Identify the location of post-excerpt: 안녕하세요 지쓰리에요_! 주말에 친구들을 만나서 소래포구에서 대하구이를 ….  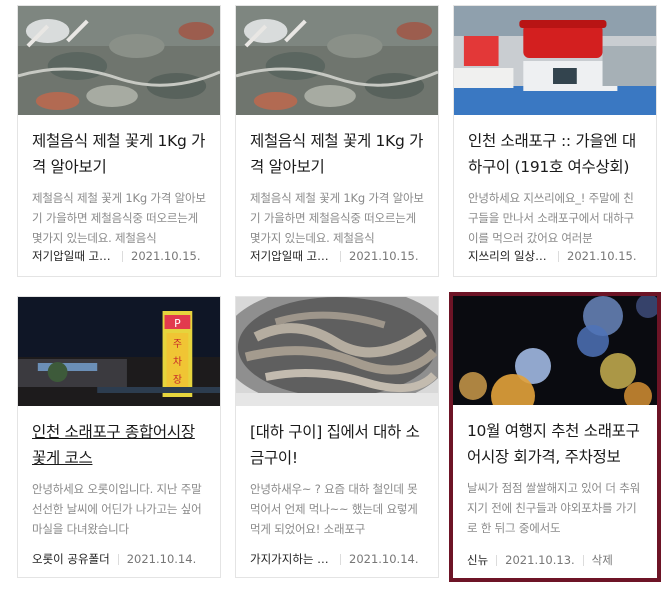
(551, 218).